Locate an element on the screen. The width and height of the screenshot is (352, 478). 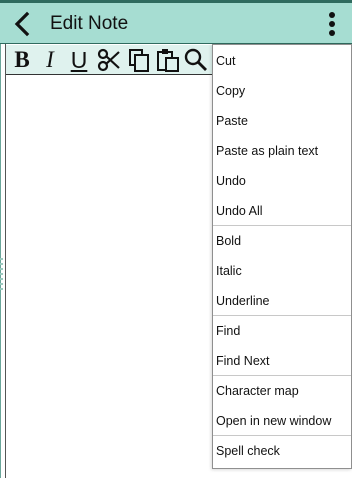
menu-item-undo-all: Undo All is located at coordinates (282, 211).